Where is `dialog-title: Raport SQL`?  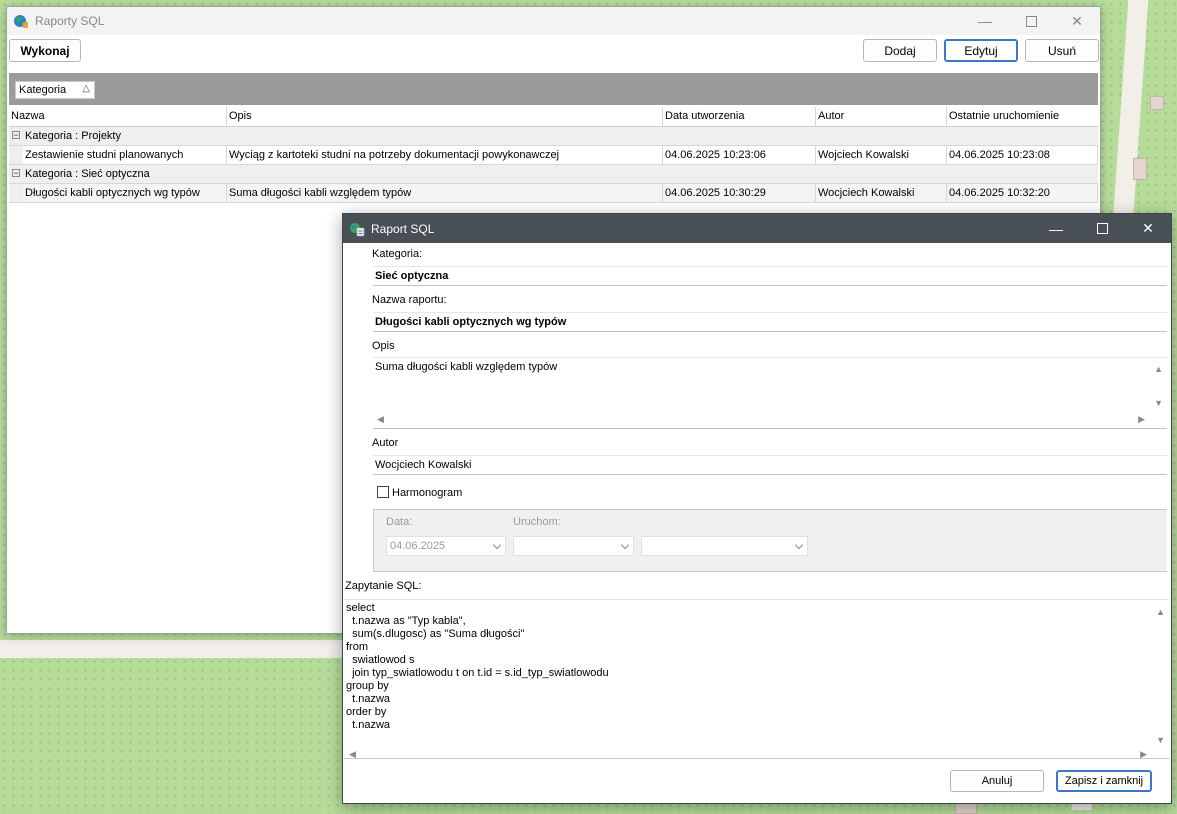 dialog-title: Raport SQL is located at coordinates (403, 228).